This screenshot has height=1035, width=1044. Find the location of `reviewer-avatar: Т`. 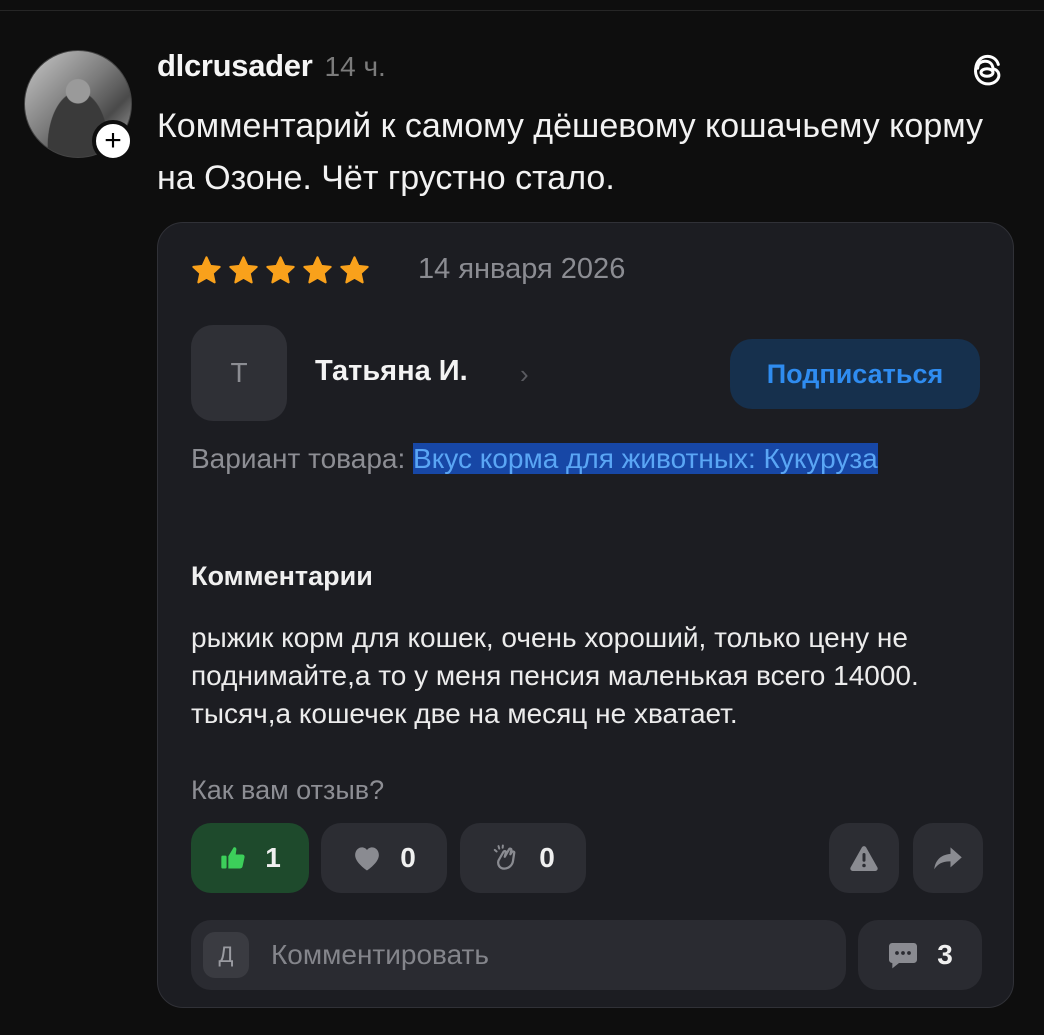

reviewer-avatar: Т is located at coordinates (239, 373).